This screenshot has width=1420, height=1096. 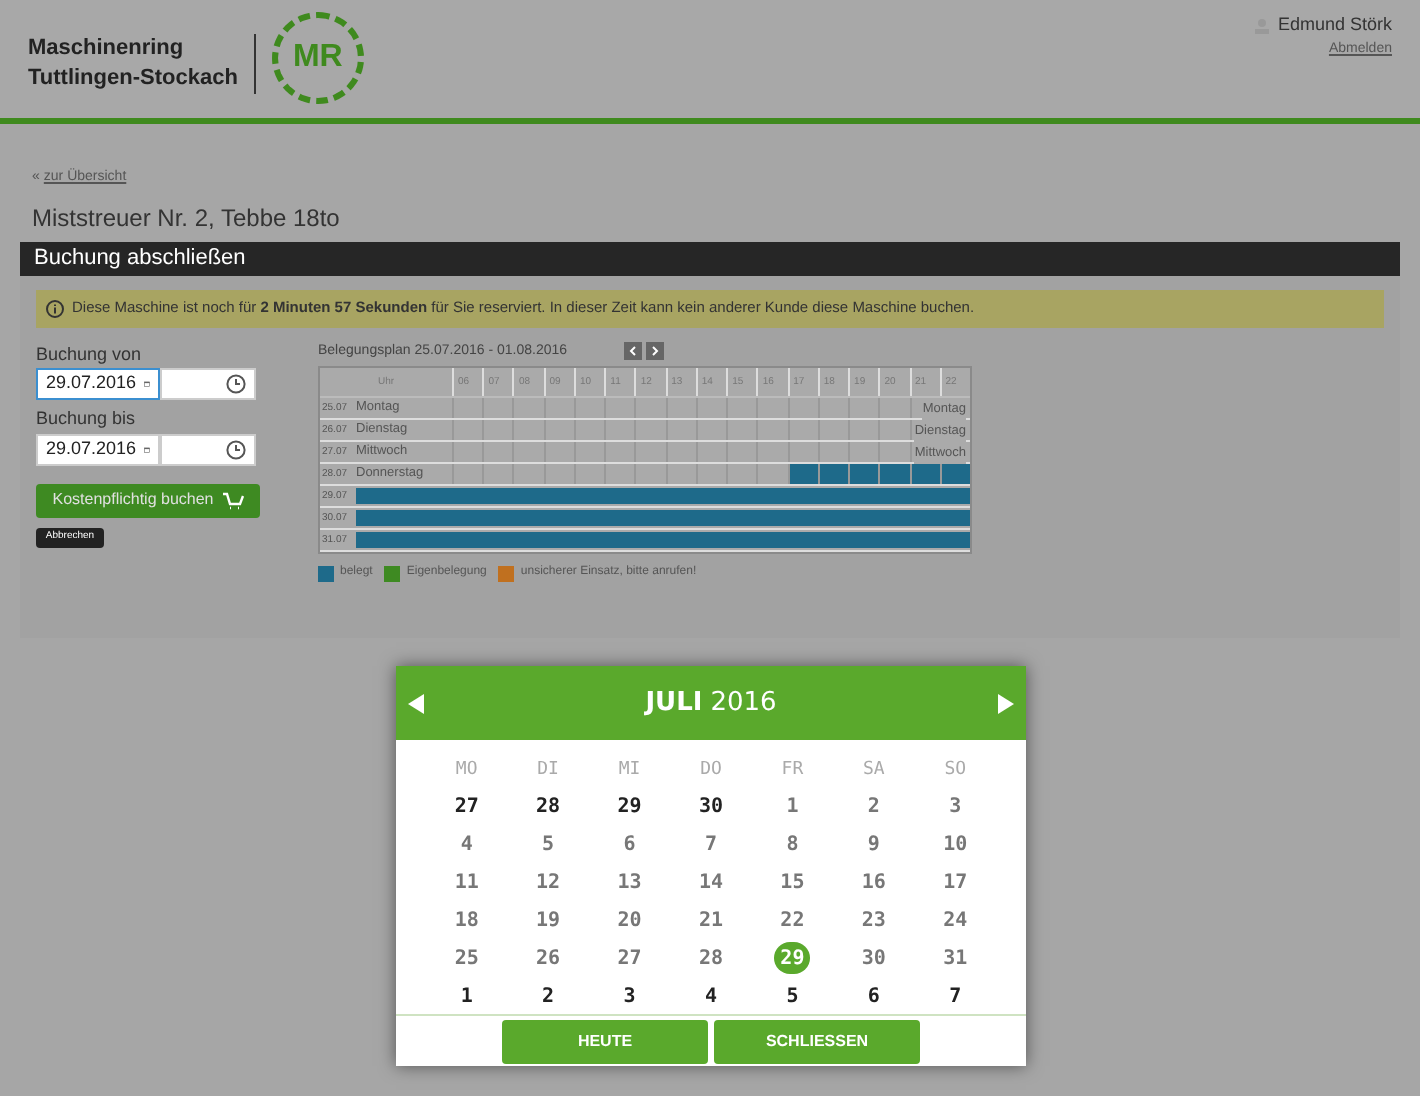 I want to click on calendar-day: 21, so click(x=710, y=920).